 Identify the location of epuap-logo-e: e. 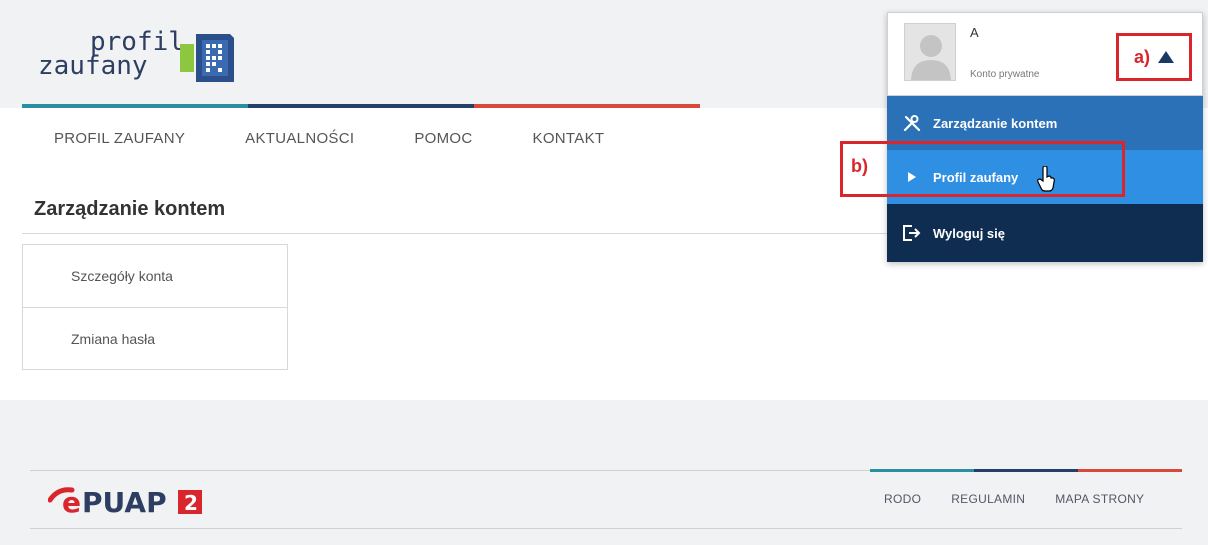
(71, 502).